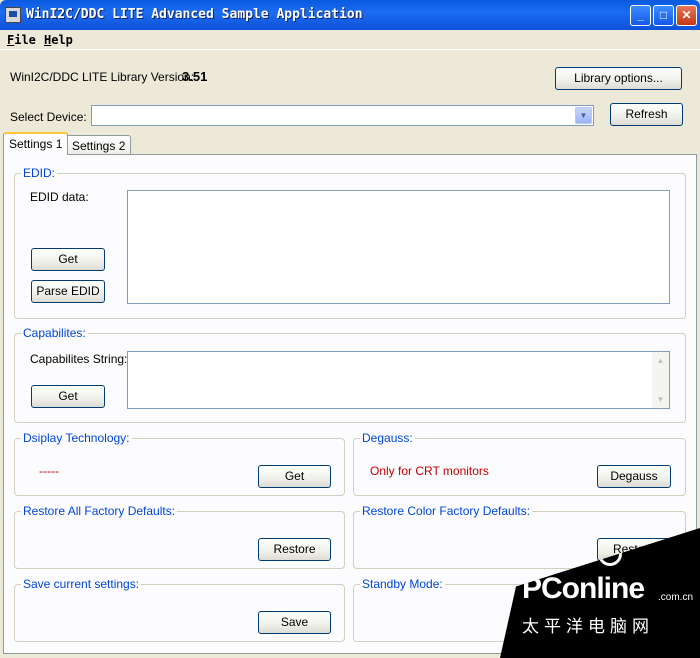  Describe the element at coordinates (179, 609) in the screenshot. I see `save-settings-group: Save current settings: Save` at that location.